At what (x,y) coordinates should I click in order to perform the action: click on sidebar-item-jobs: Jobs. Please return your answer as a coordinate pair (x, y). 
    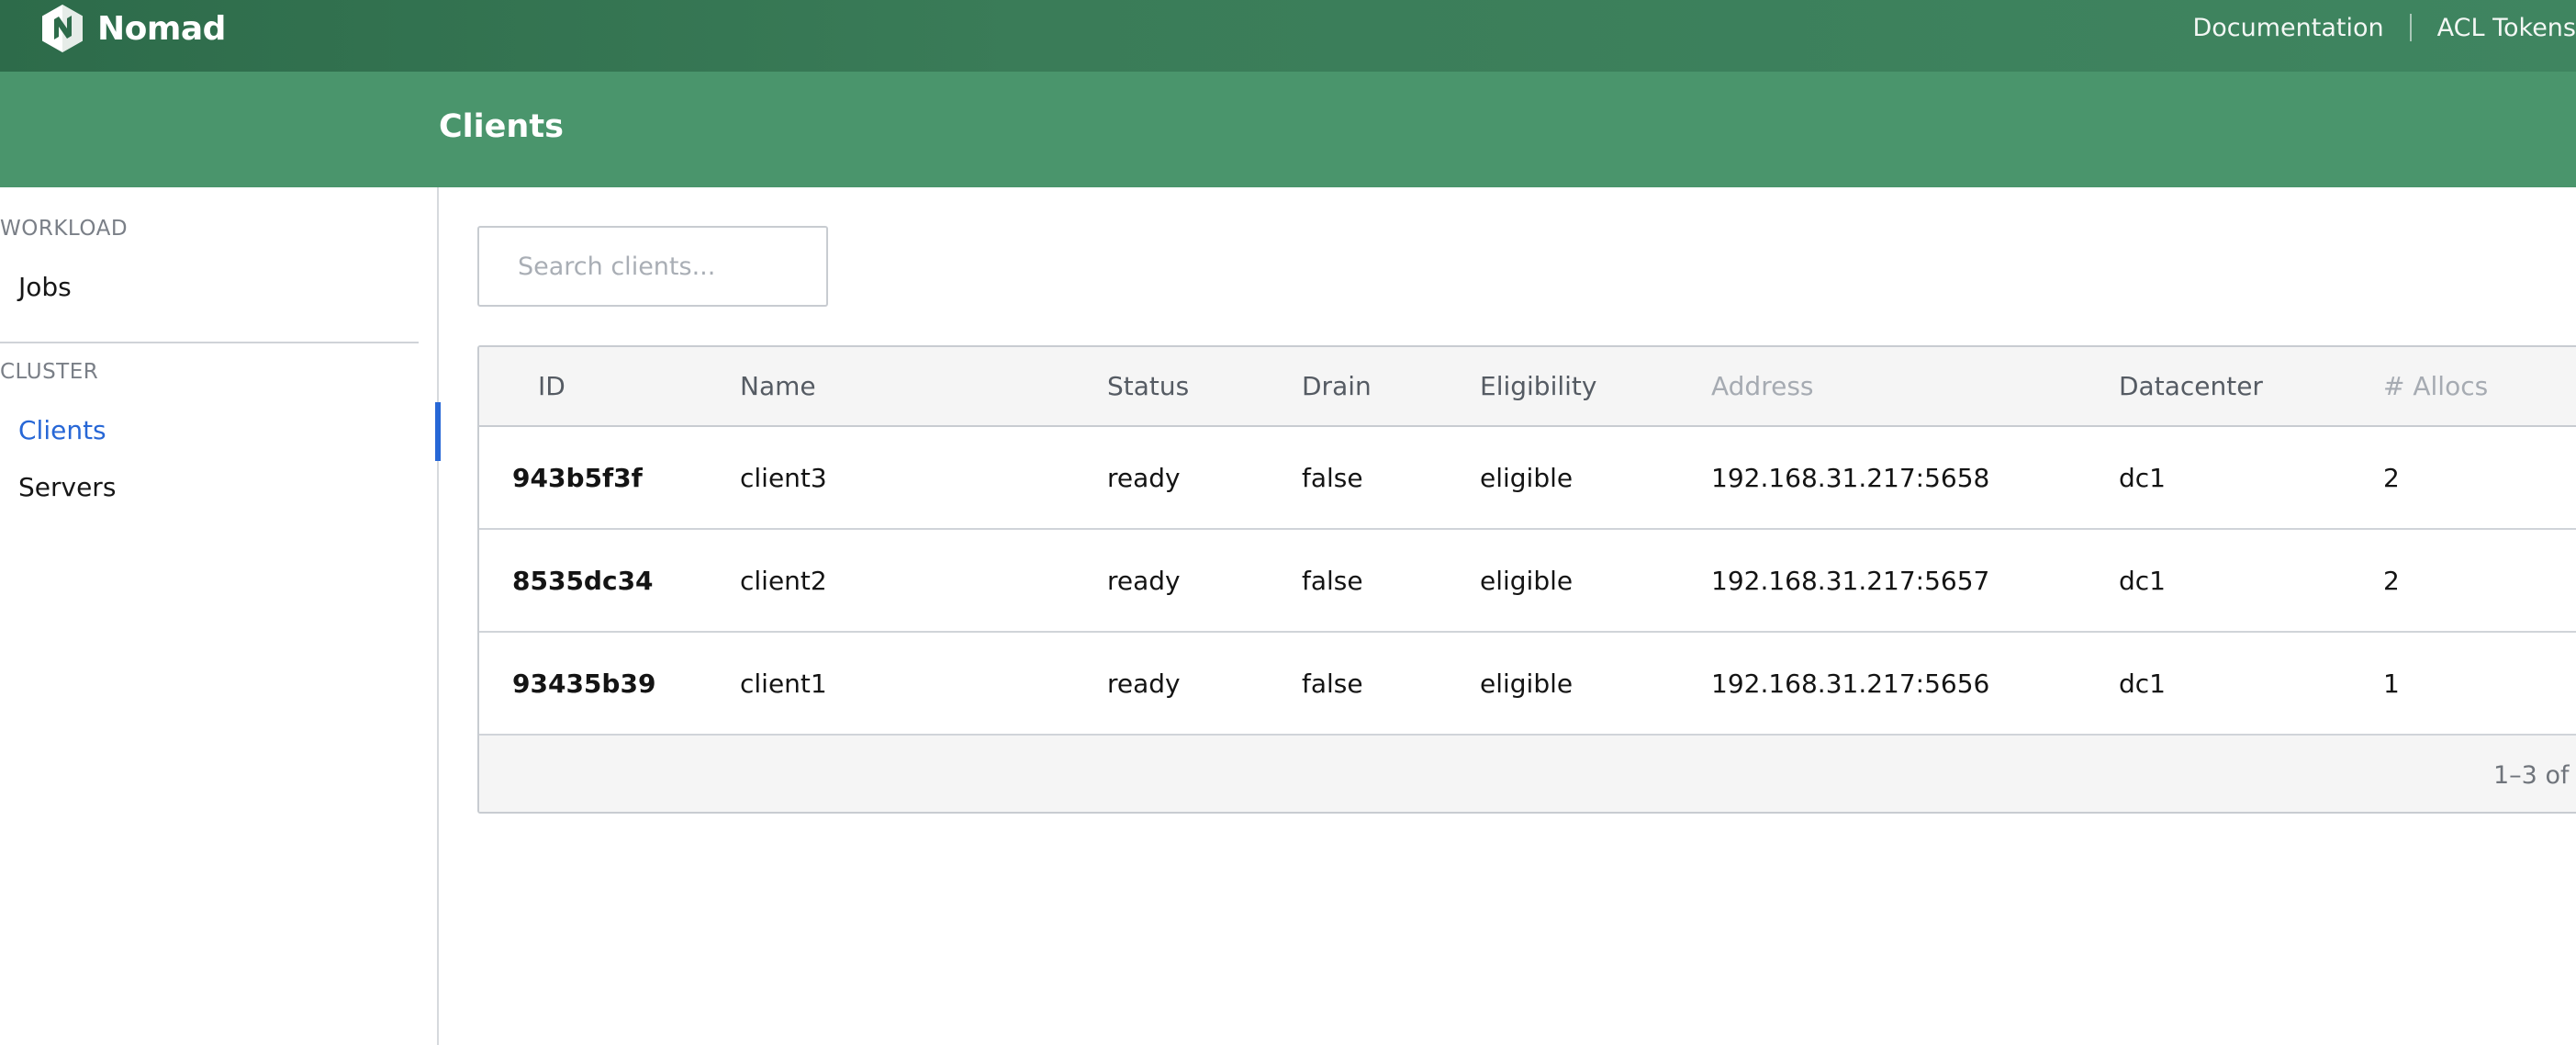
    Looking at the image, I should click on (45, 287).